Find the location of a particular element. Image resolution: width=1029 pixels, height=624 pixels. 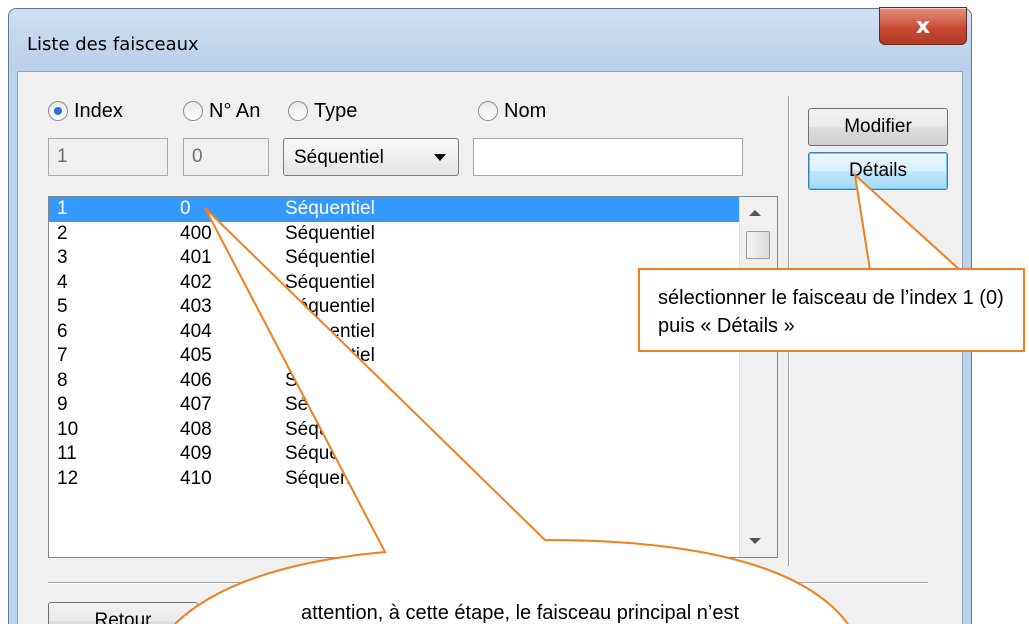

list-cell-index: 3 is located at coordinates (62, 257).